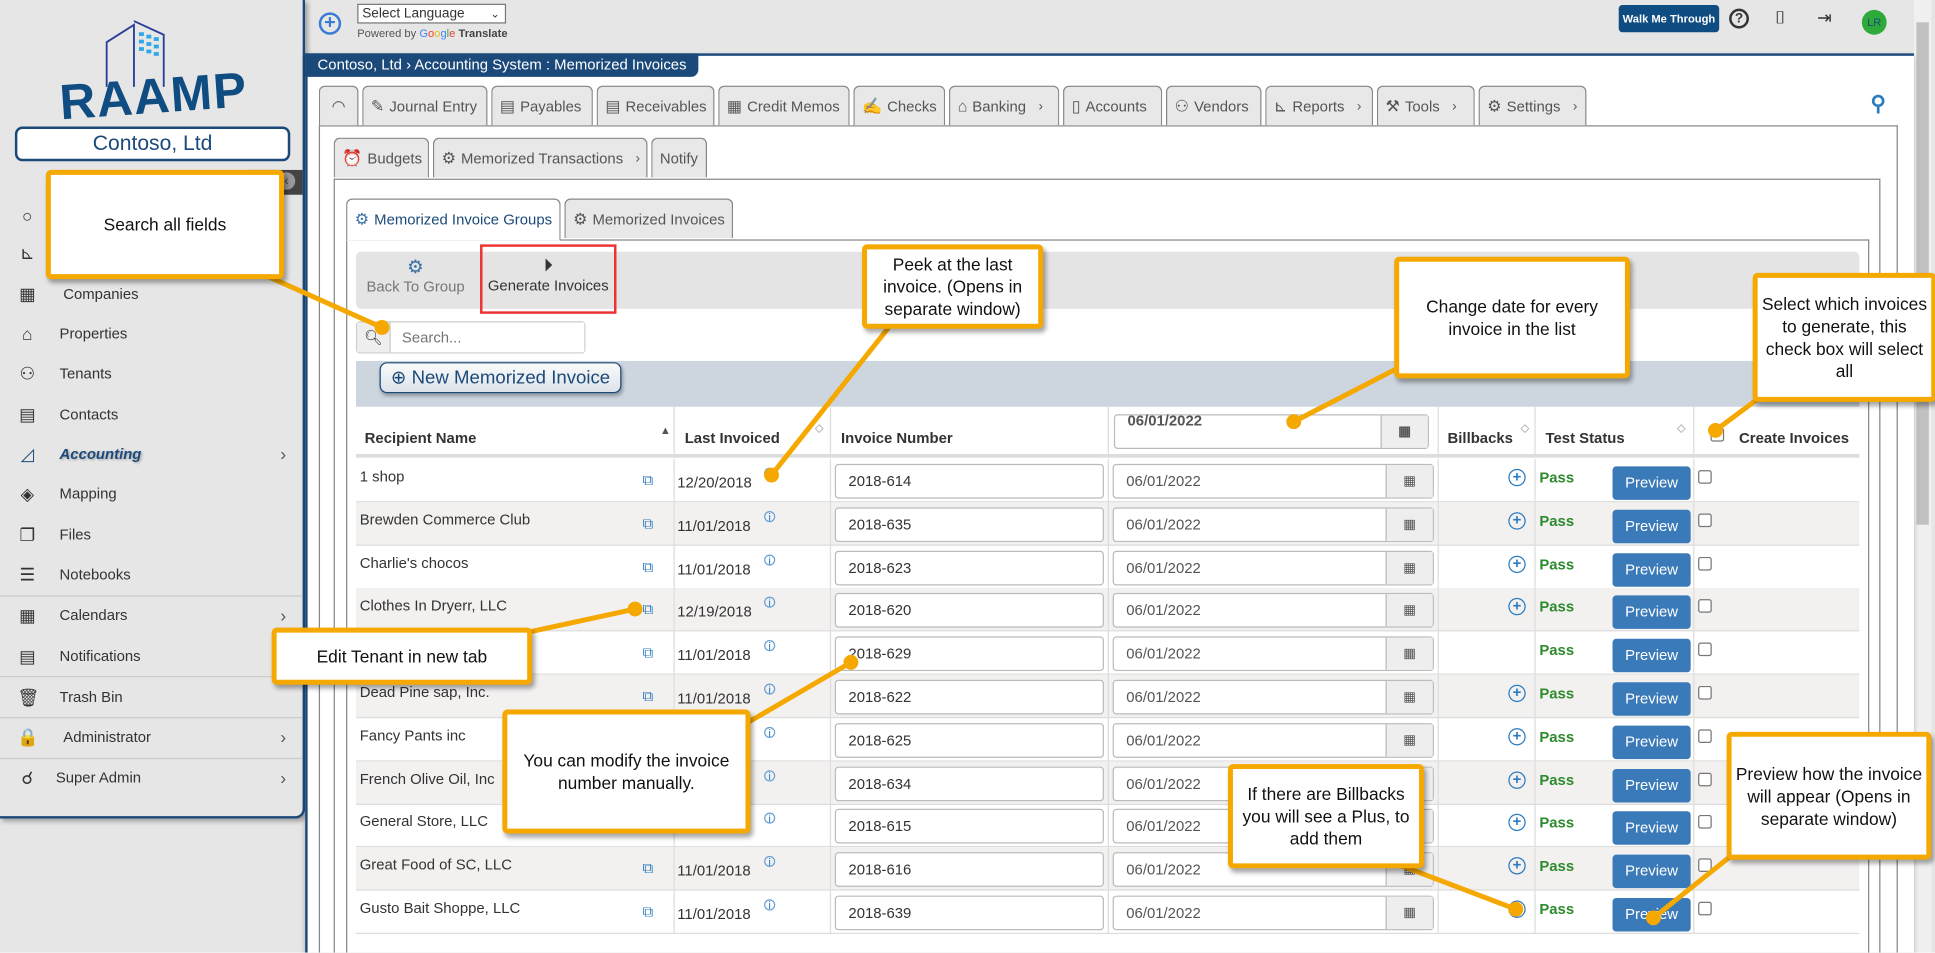  I want to click on sidebar-item-contacts: ▤ Contacts, so click(151, 414).